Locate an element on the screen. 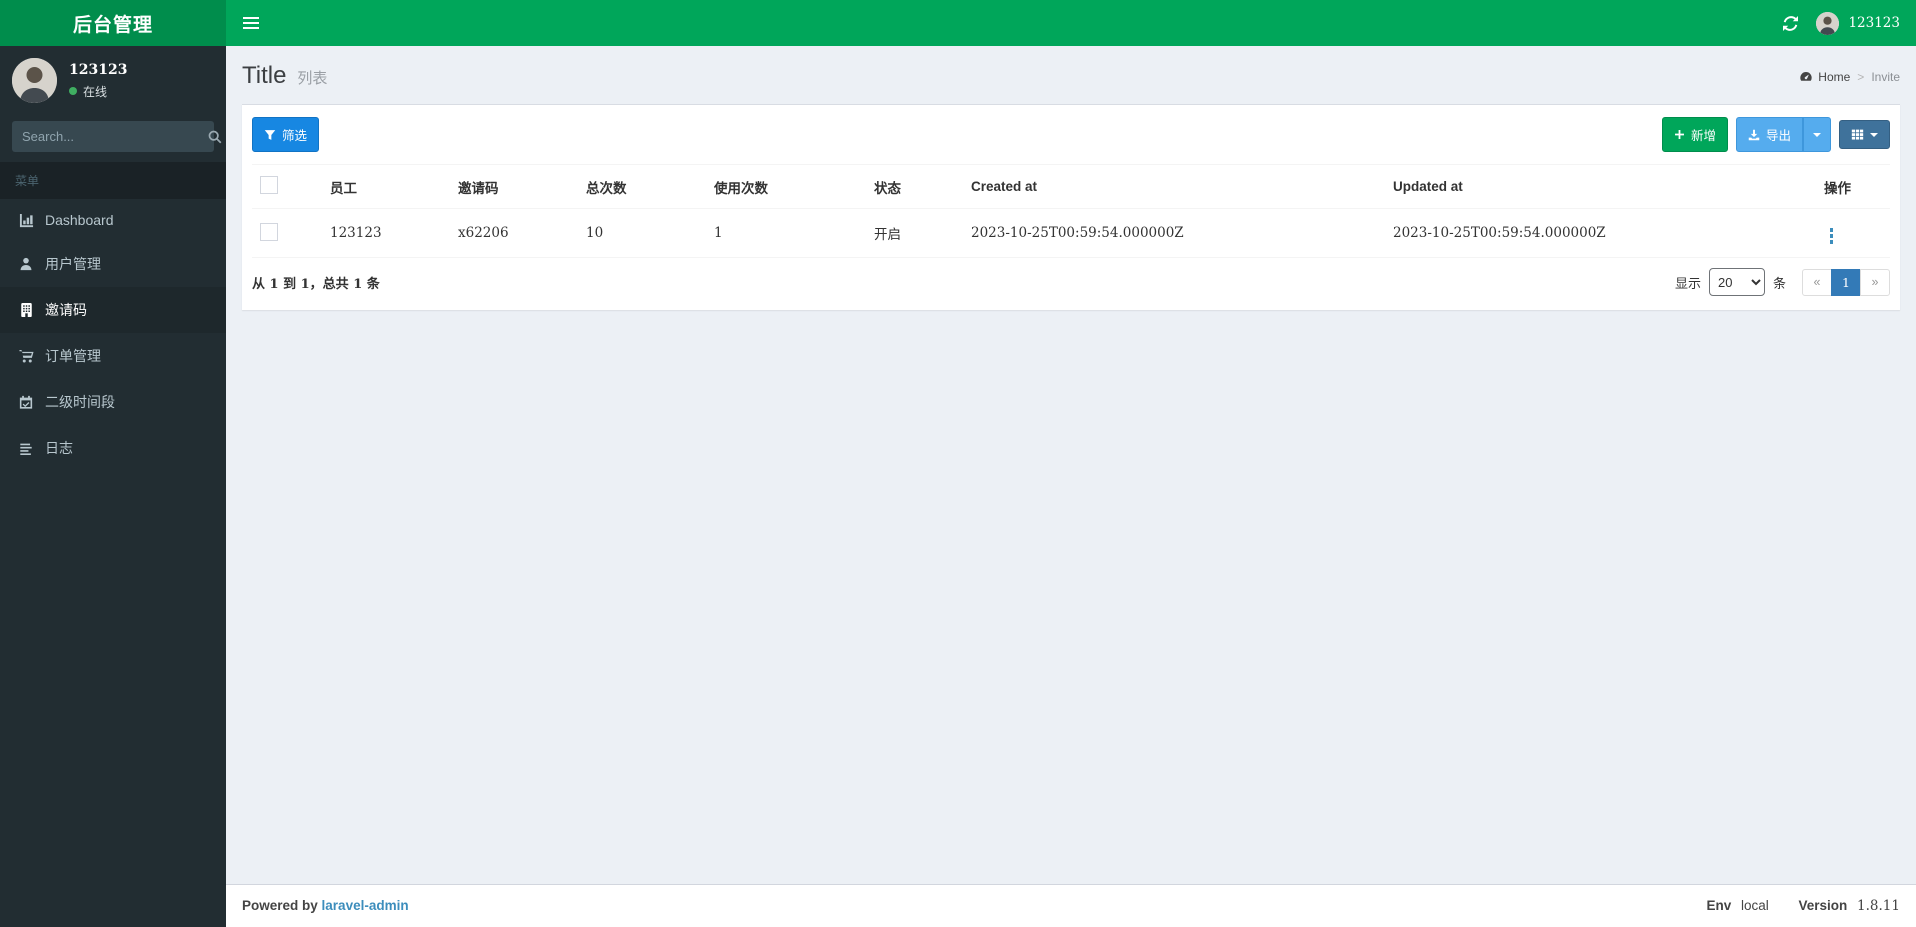  grid-footer: 从 1 到 1，总共 1 条 显示 20 条 « 1 » is located at coordinates (1071, 284).